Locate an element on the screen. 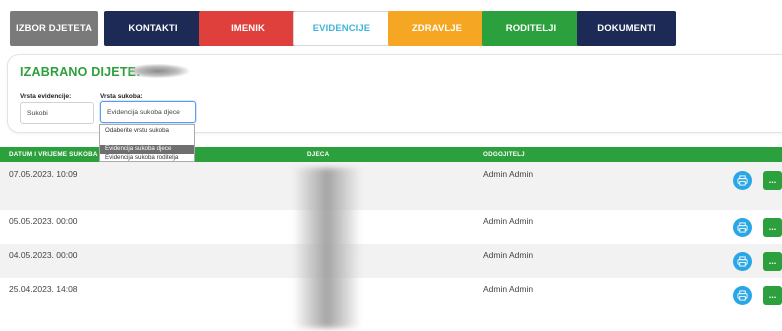 The width and height of the screenshot is (782, 331). vrsta-sukoba-select: Evidencija sukoba djece is located at coordinates (148, 112).